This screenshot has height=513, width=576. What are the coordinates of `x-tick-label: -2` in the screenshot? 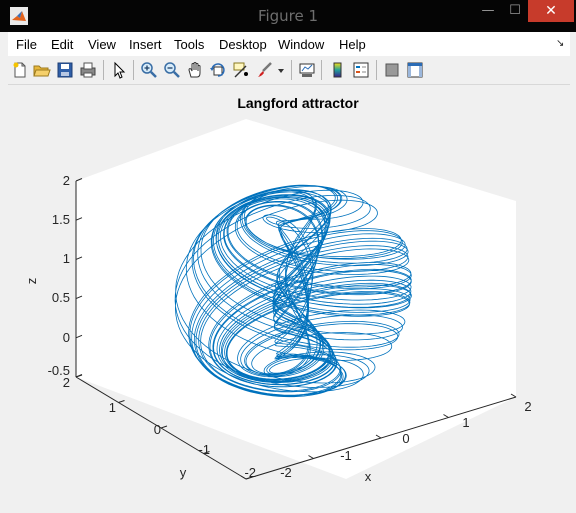 It's located at (286, 472).